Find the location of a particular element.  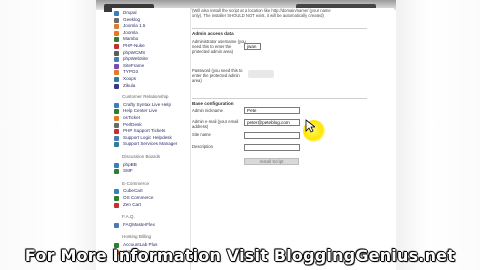

help-icon is located at coordinates (116, 112).